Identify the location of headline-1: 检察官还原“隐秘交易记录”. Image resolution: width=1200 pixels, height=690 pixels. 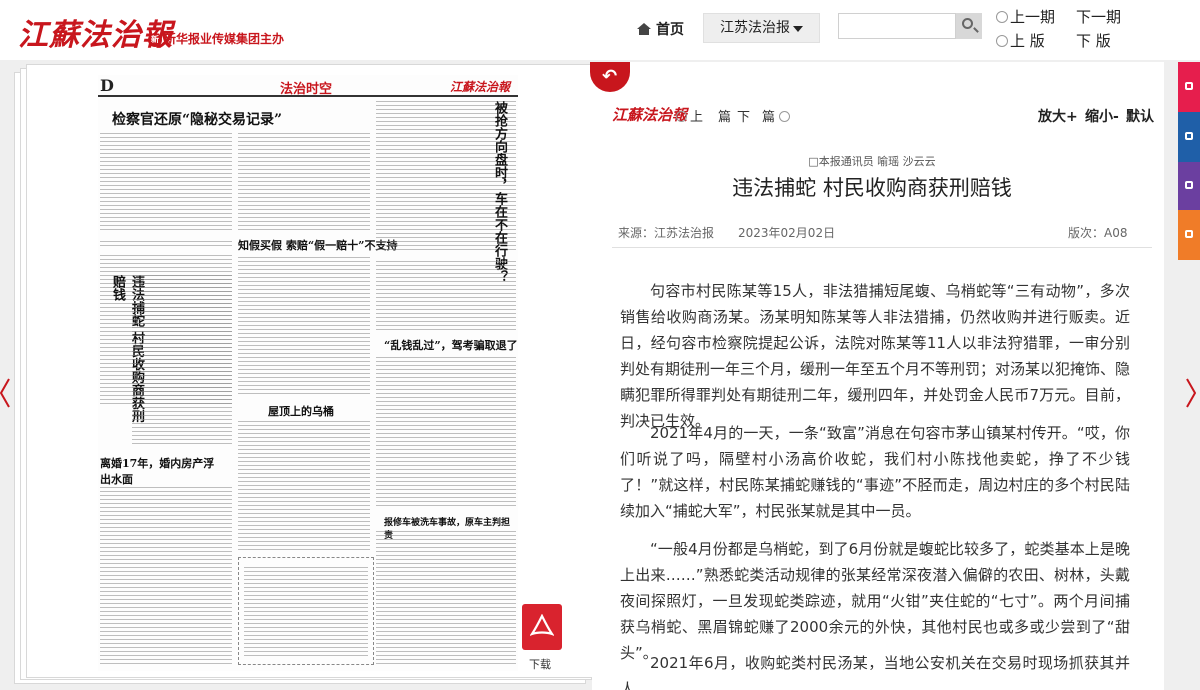
(197, 119).